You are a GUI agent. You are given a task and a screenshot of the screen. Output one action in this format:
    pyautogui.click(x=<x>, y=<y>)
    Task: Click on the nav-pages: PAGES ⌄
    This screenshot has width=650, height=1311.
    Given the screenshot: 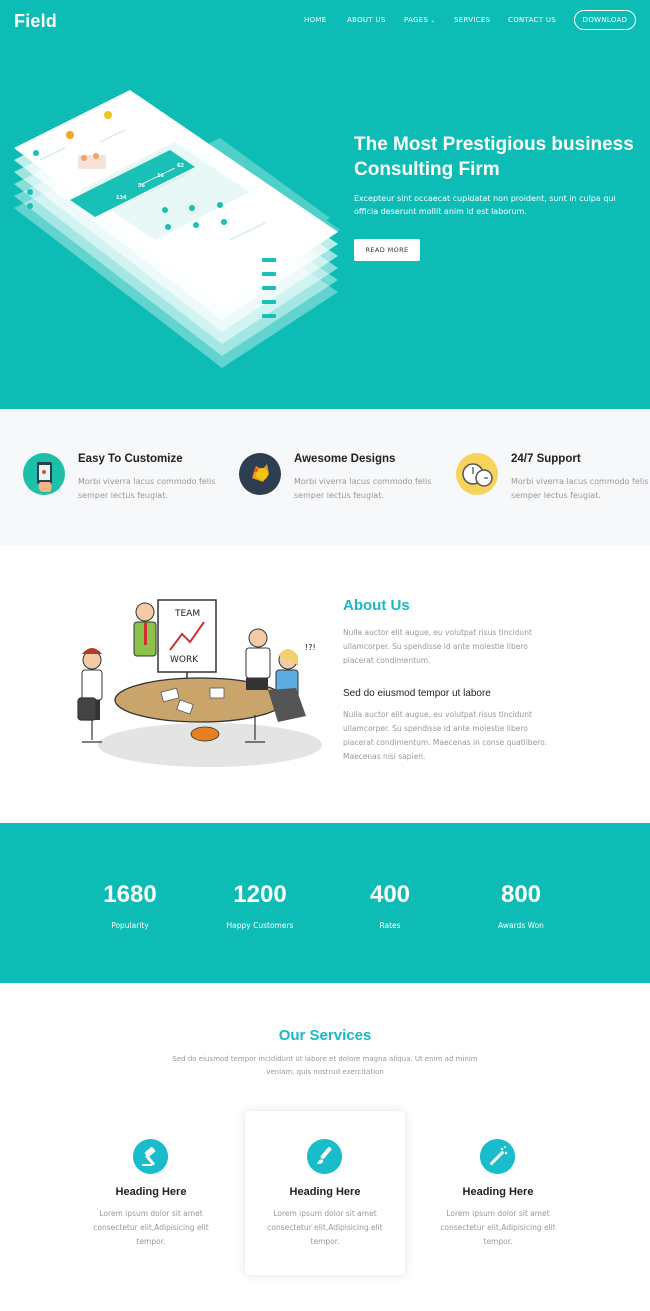 What is the action you would take?
    pyautogui.click(x=420, y=20)
    